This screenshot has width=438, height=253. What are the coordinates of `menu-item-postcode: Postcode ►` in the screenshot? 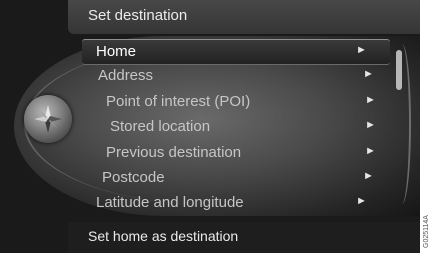 It's located at (239, 178).